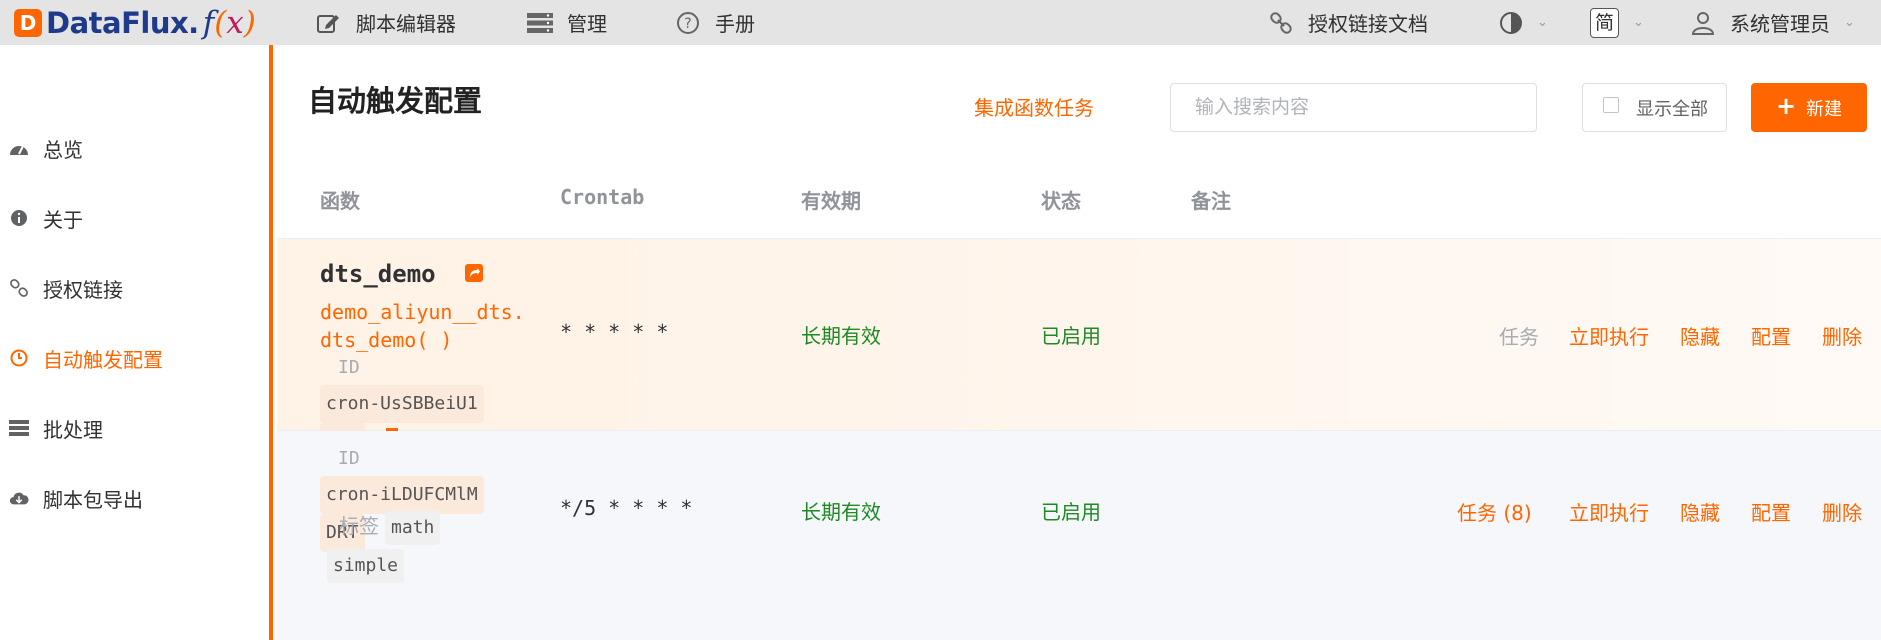 This screenshot has width=1881, height=640. Describe the element at coordinates (406, 24) in the screenshot. I see `nav-script-editor-label: 脚本编辑器` at that location.